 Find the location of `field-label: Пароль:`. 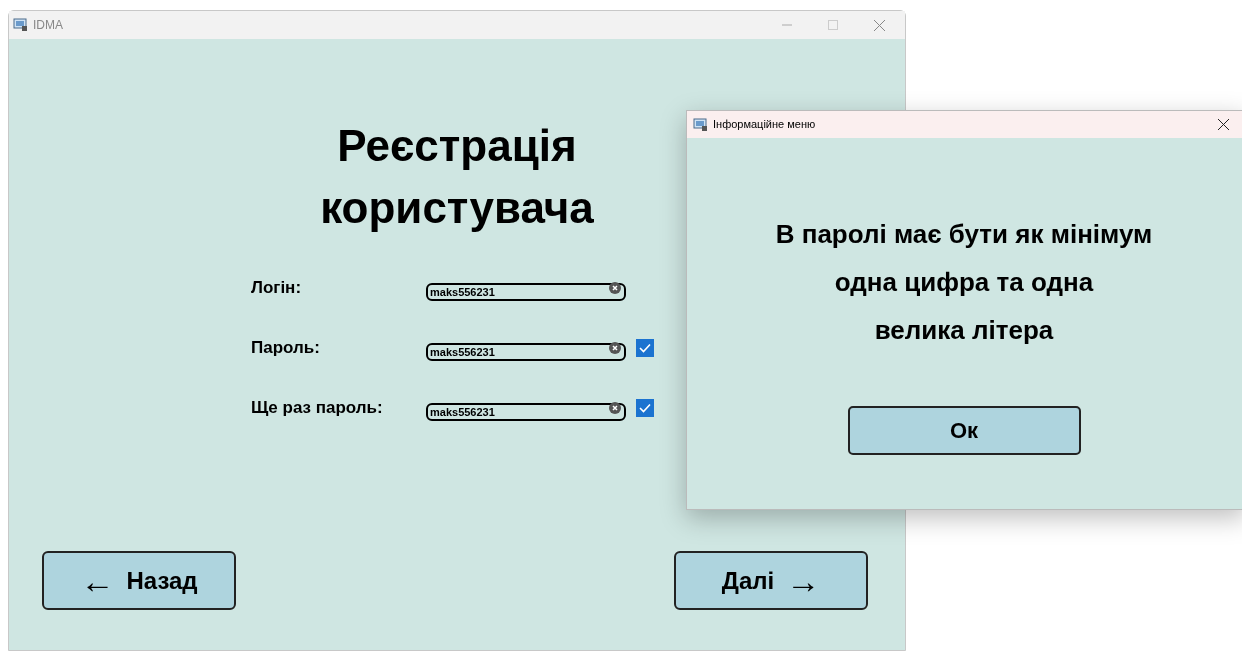

field-label: Пароль: is located at coordinates (286, 348).